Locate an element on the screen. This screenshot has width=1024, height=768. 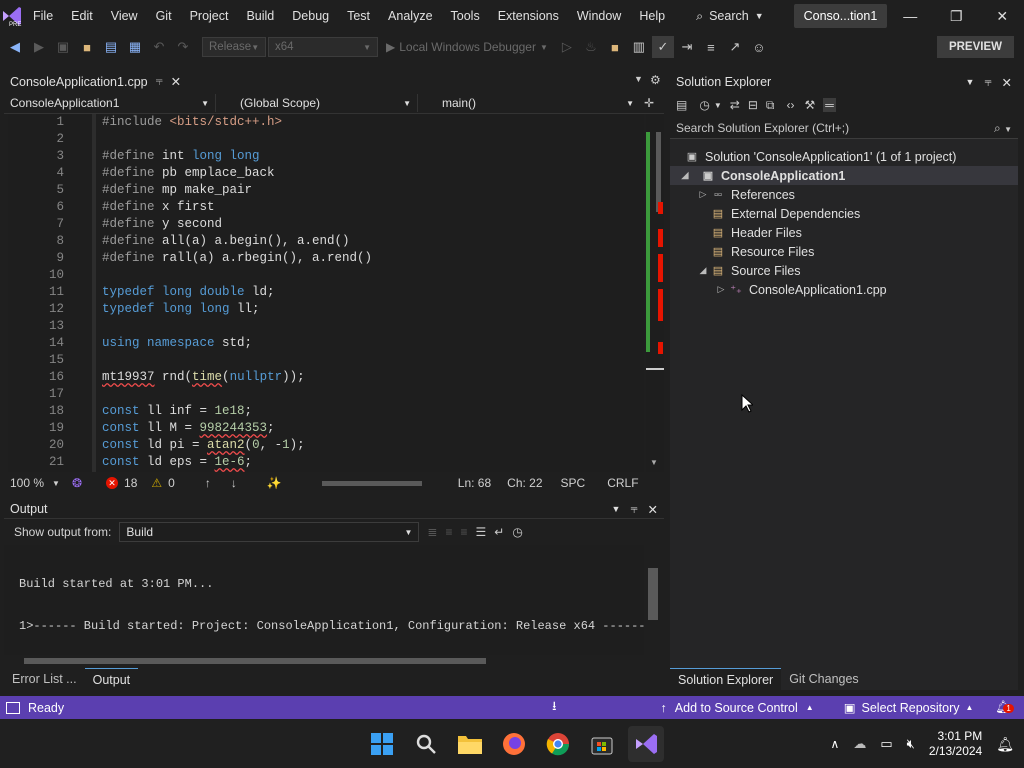
solution-folder-icon: ■ is located at coordinates (615, 47).